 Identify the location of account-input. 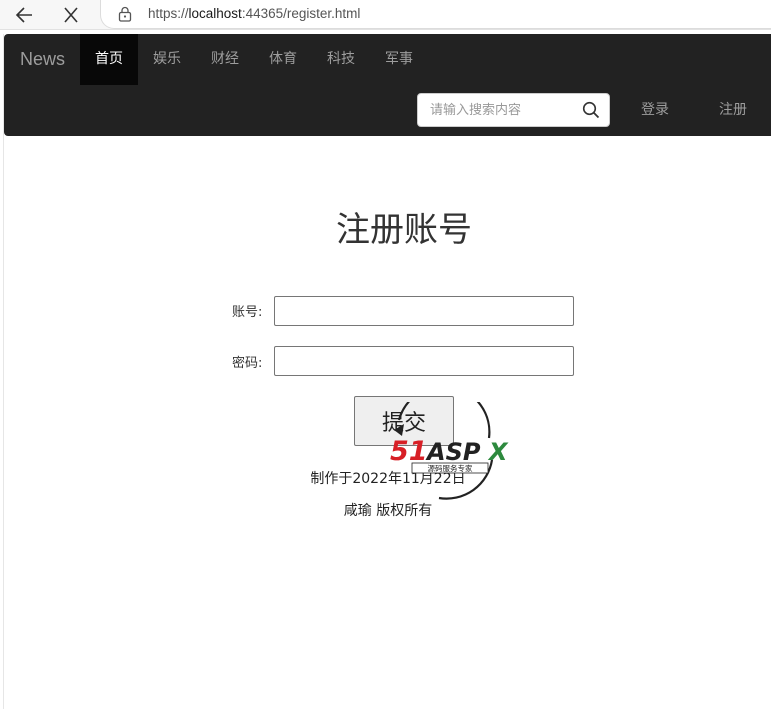
(424, 311).